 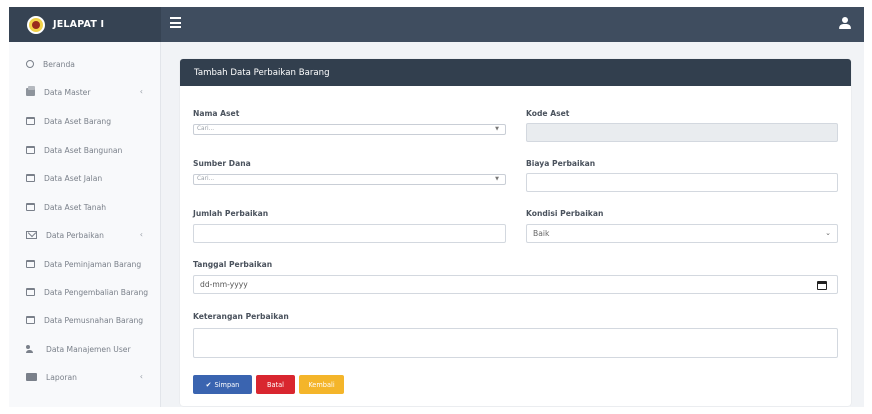 What do you see at coordinates (93, 264) in the screenshot?
I see `sidebar-item-label: Data Peminjaman Barang` at bounding box center [93, 264].